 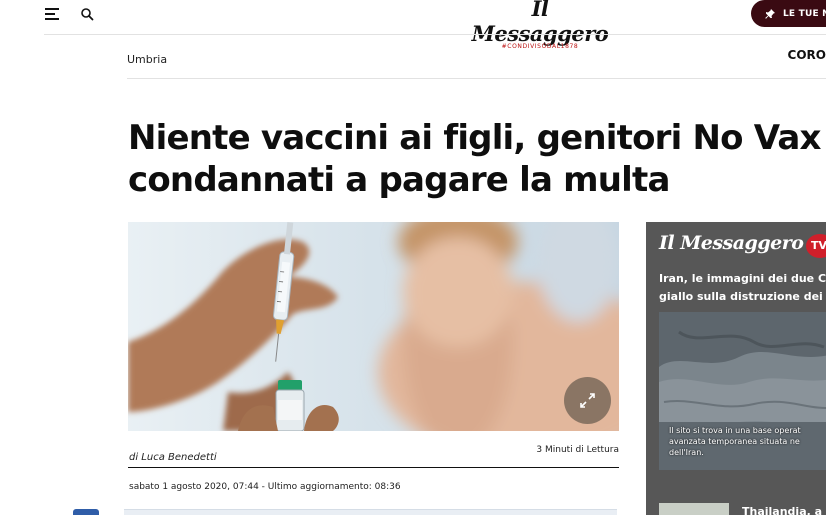 What do you see at coordinates (399, 180) in the screenshot?
I see `article-title-line-2: condannati a pagare la multa` at bounding box center [399, 180].